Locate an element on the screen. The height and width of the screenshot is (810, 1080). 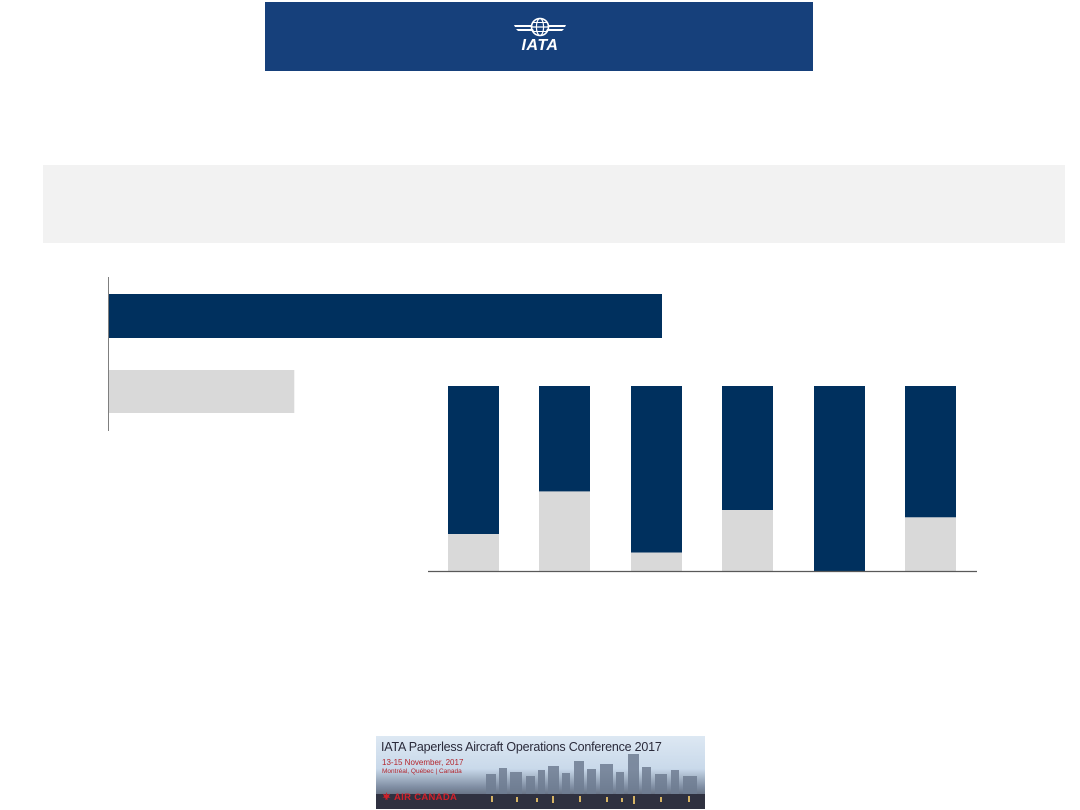
maple-leaf-icon is located at coordinates (386, 796).